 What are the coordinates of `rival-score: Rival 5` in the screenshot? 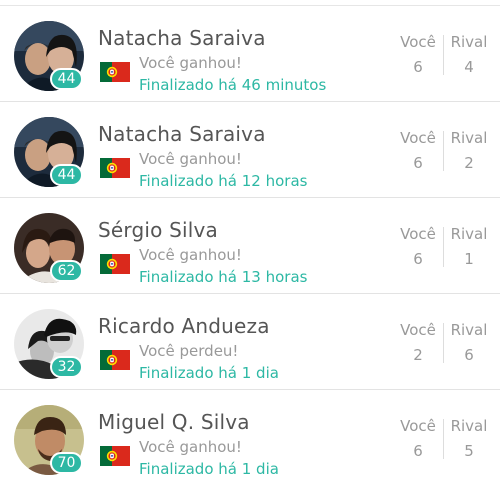 It's located at (469, 438).